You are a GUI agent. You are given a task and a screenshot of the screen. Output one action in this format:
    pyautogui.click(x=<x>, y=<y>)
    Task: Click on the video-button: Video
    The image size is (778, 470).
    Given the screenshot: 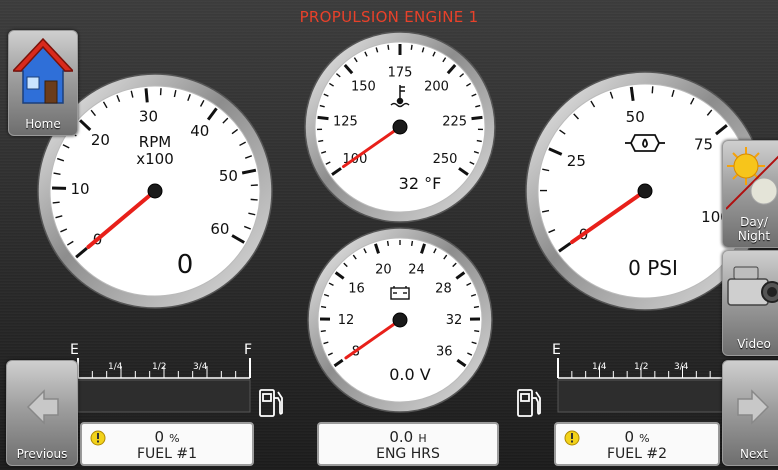 What is the action you would take?
    pyautogui.click(x=750, y=303)
    